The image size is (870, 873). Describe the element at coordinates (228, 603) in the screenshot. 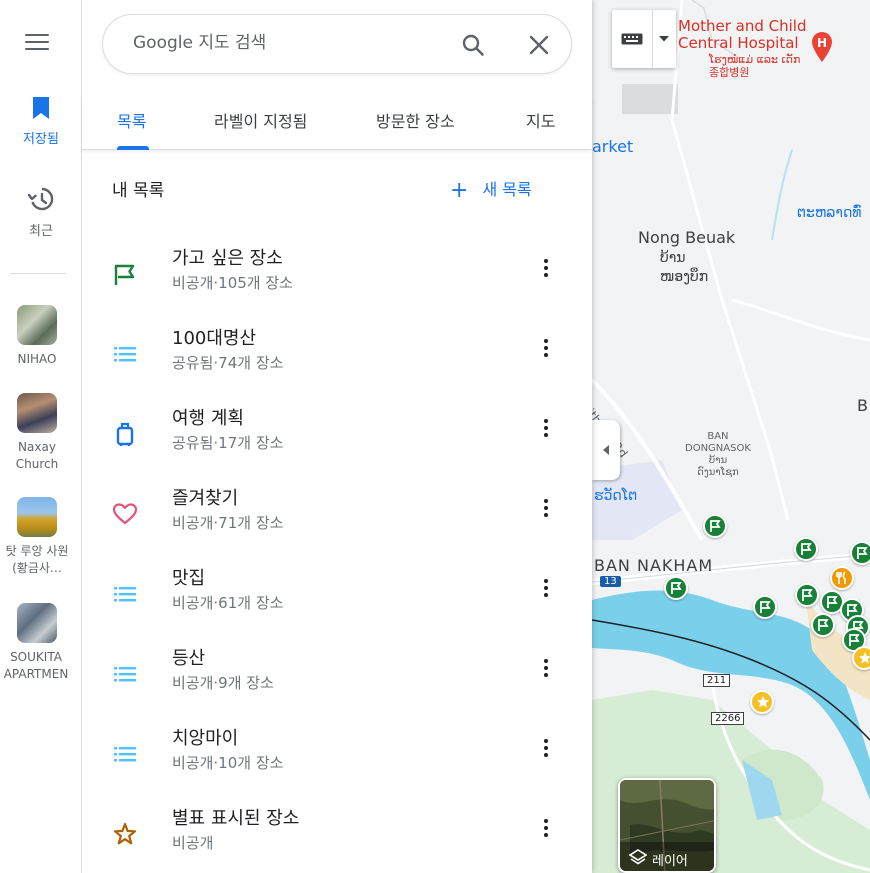

I see `list-meta: 비공개·61개 장소` at that location.